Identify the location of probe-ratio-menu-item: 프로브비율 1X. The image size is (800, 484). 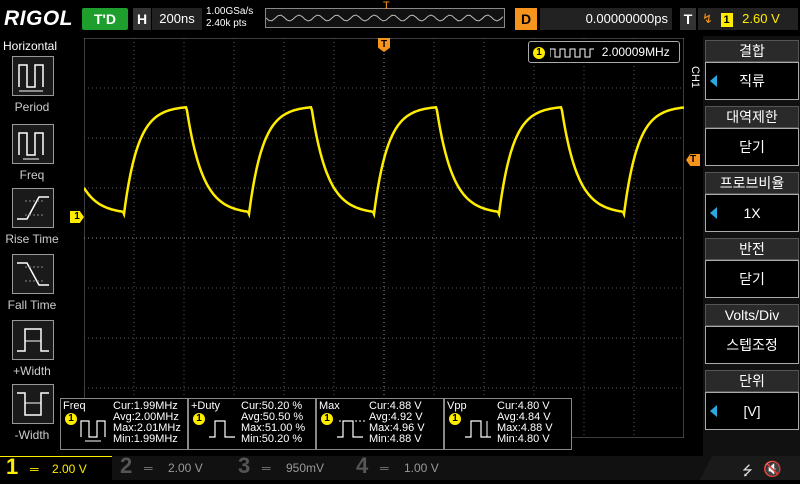
(752, 203).